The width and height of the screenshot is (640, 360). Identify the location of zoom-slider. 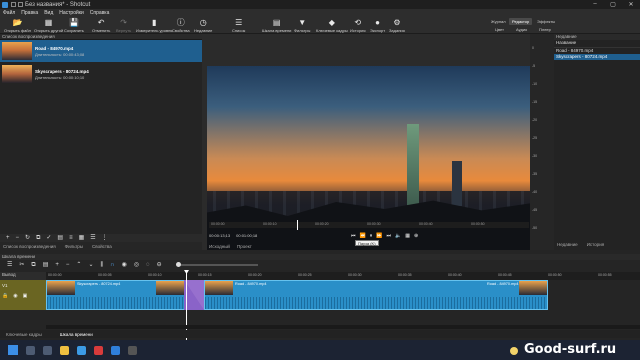
(217, 264).